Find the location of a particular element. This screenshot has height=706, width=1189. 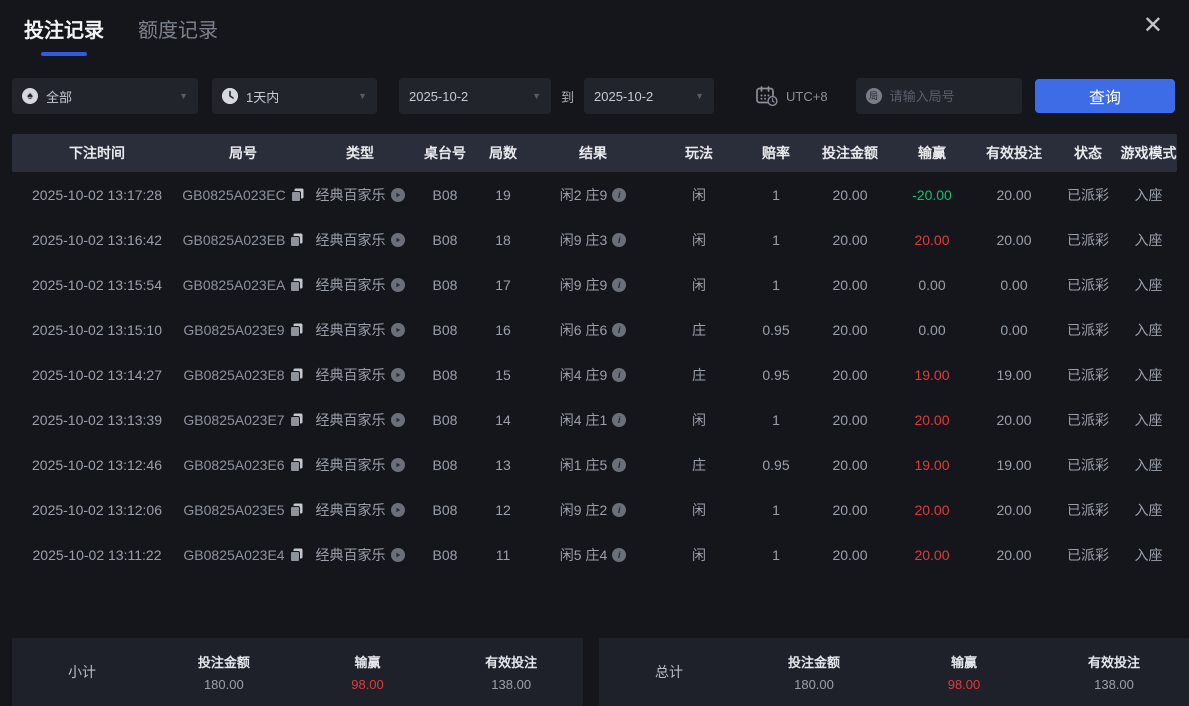

result-value: 闲1 庄5 is located at coordinates (583, 464).